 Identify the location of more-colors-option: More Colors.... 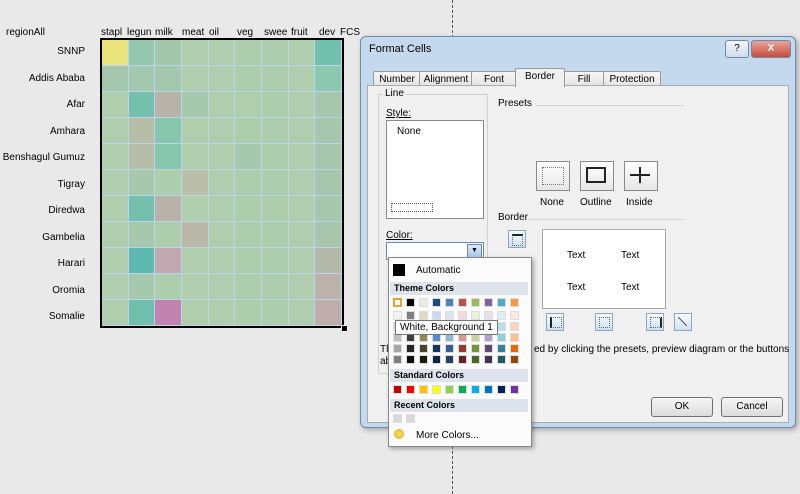
(447, 435).